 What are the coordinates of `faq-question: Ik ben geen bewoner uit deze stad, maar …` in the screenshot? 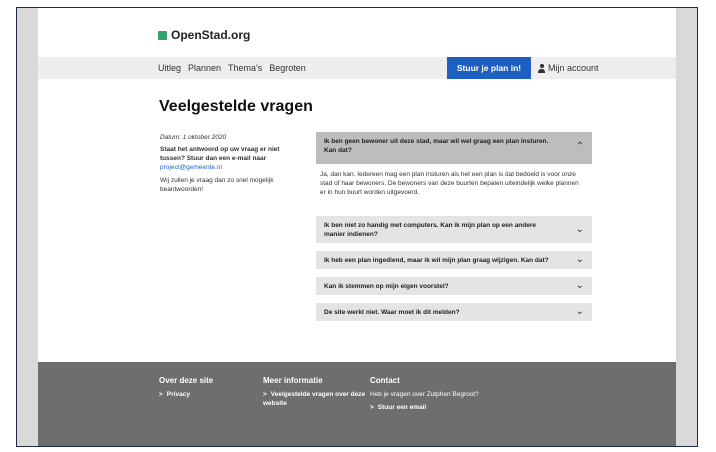 It's located at (436, 146).